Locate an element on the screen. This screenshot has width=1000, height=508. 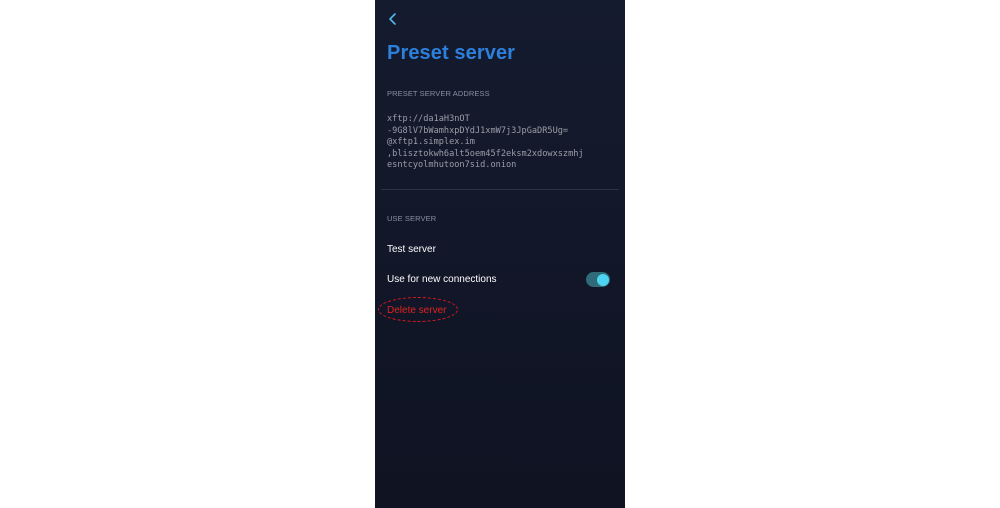
delete-server-button: Delete server is located at coordinates (419, 310).